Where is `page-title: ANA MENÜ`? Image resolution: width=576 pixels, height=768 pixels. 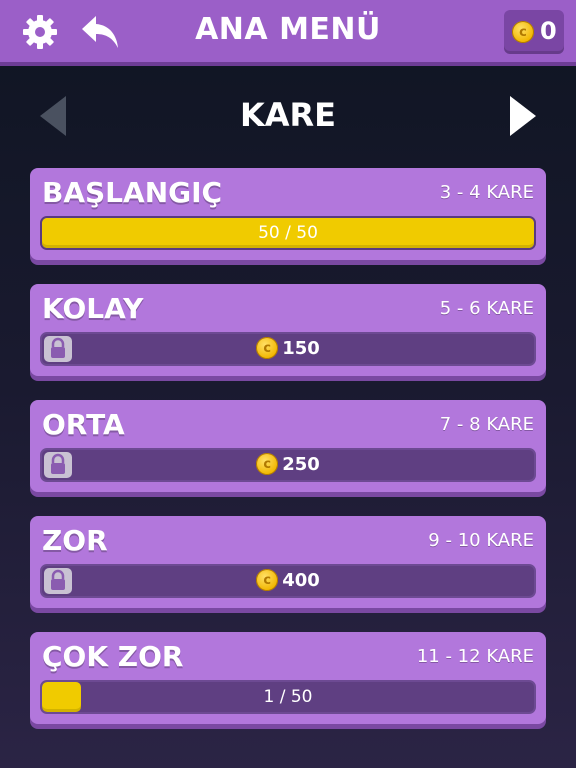 page-title: ANA MENÜ is located at coordinates (288, 29).